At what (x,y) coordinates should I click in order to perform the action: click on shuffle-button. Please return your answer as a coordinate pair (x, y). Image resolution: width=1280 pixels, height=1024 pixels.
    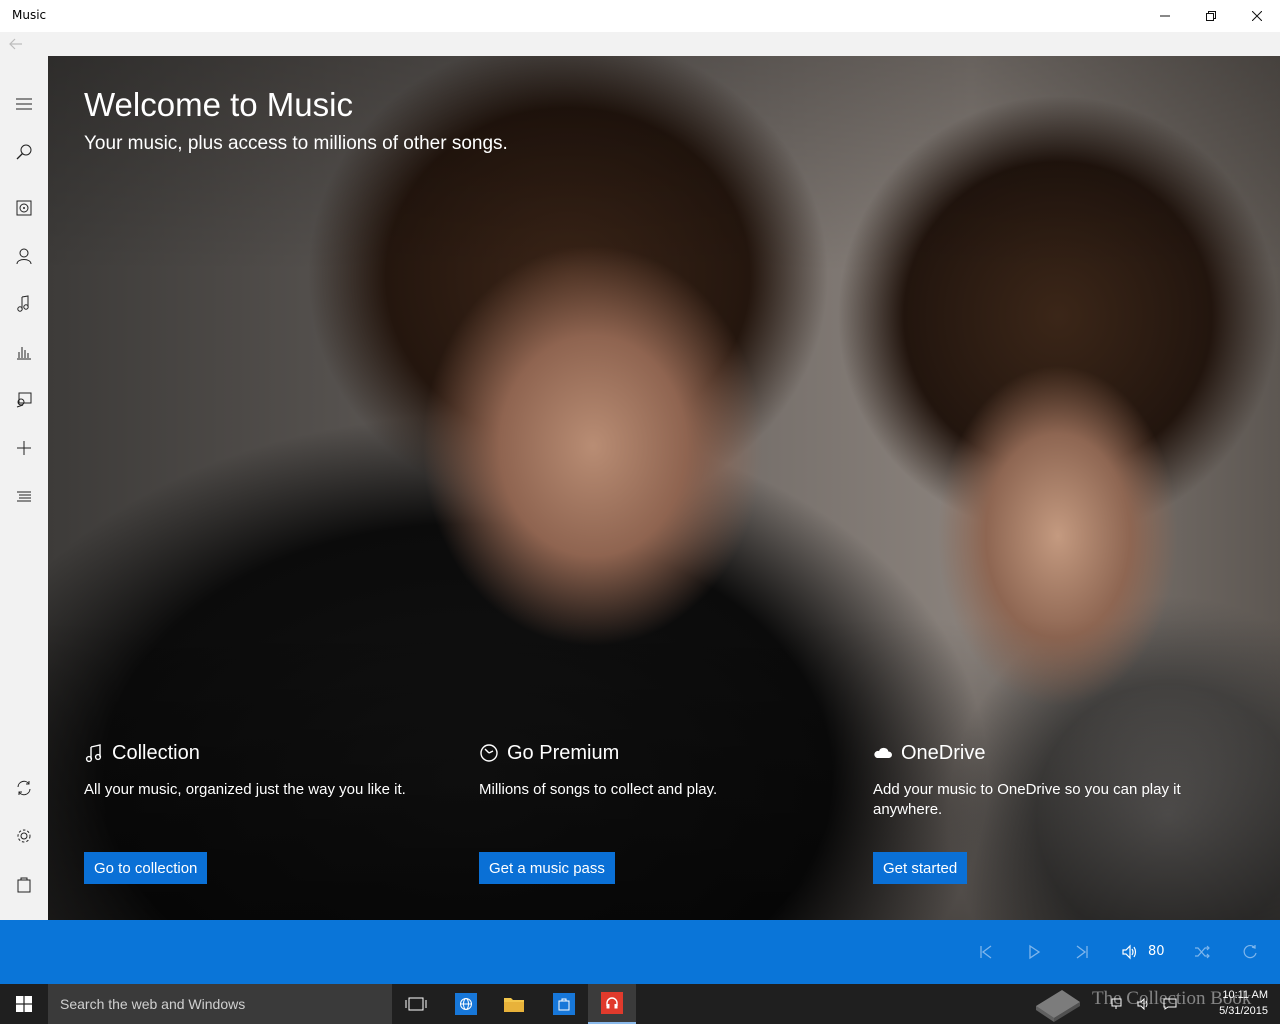
    Looking at the image, I should click on (1202, 952).